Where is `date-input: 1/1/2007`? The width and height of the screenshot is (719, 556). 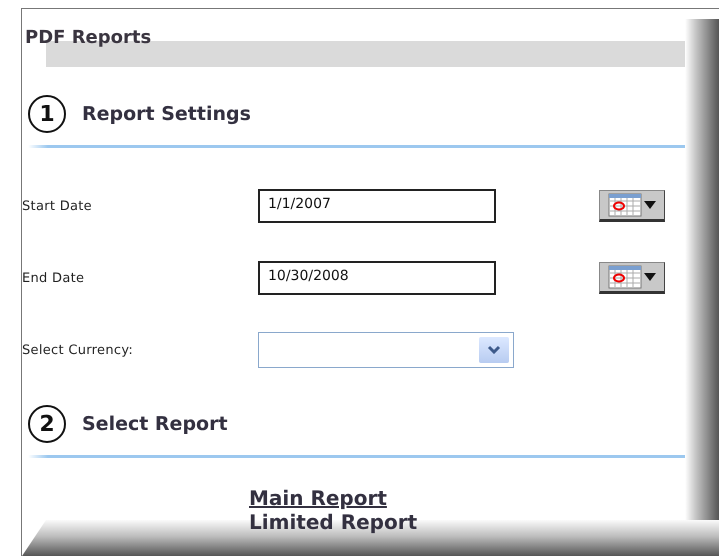 date-input: 1/1/2007 is located at coordinates (377, 206).